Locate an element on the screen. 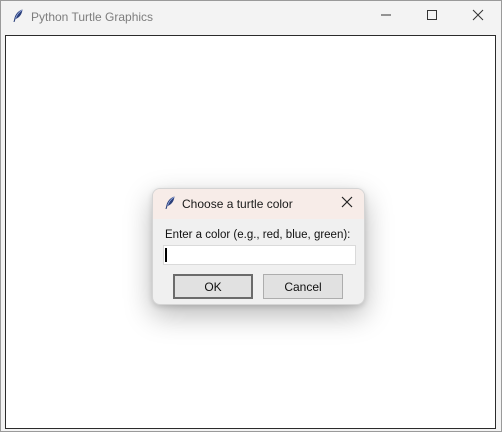 The width and height of the screenshot is (502, 432). close-button is located at coordinates (478, 17).